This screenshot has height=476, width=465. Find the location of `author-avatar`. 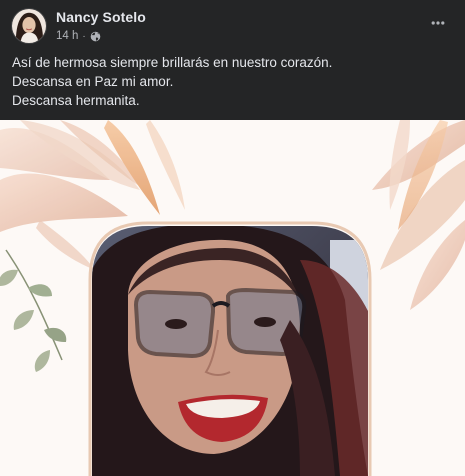

author-avatar is located at coordinates (29, 26).